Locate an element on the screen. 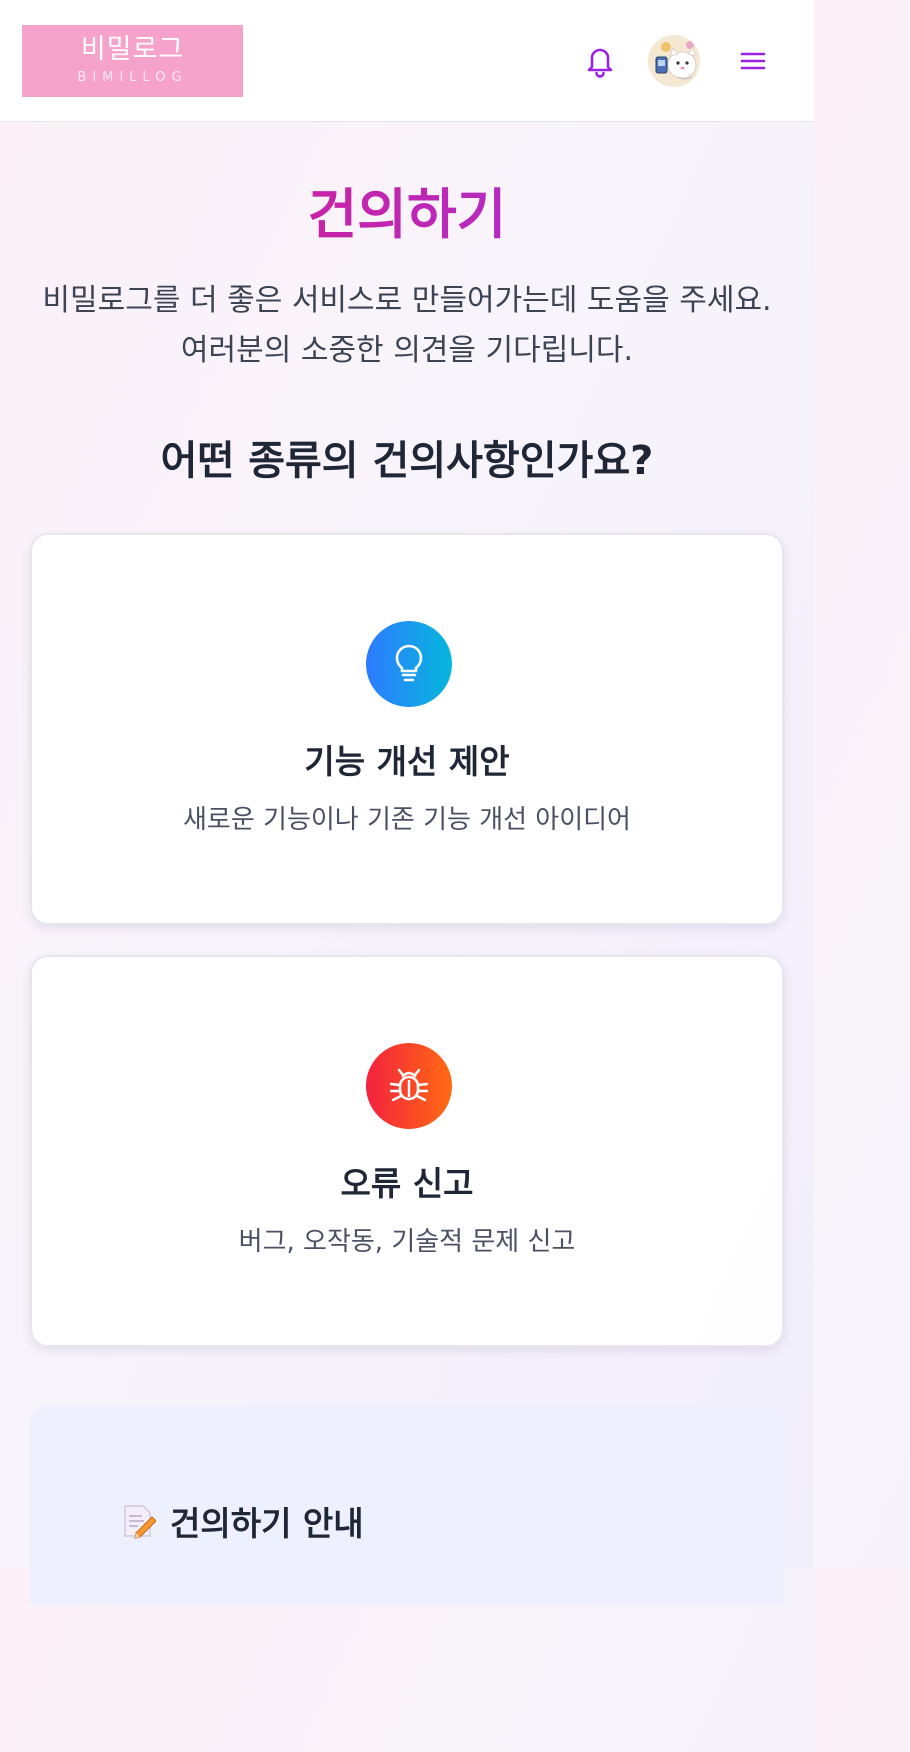 This screenshot has width=910, height=1752. guide-title: 건의하기 안내 is located at coordinates (267, 1523).